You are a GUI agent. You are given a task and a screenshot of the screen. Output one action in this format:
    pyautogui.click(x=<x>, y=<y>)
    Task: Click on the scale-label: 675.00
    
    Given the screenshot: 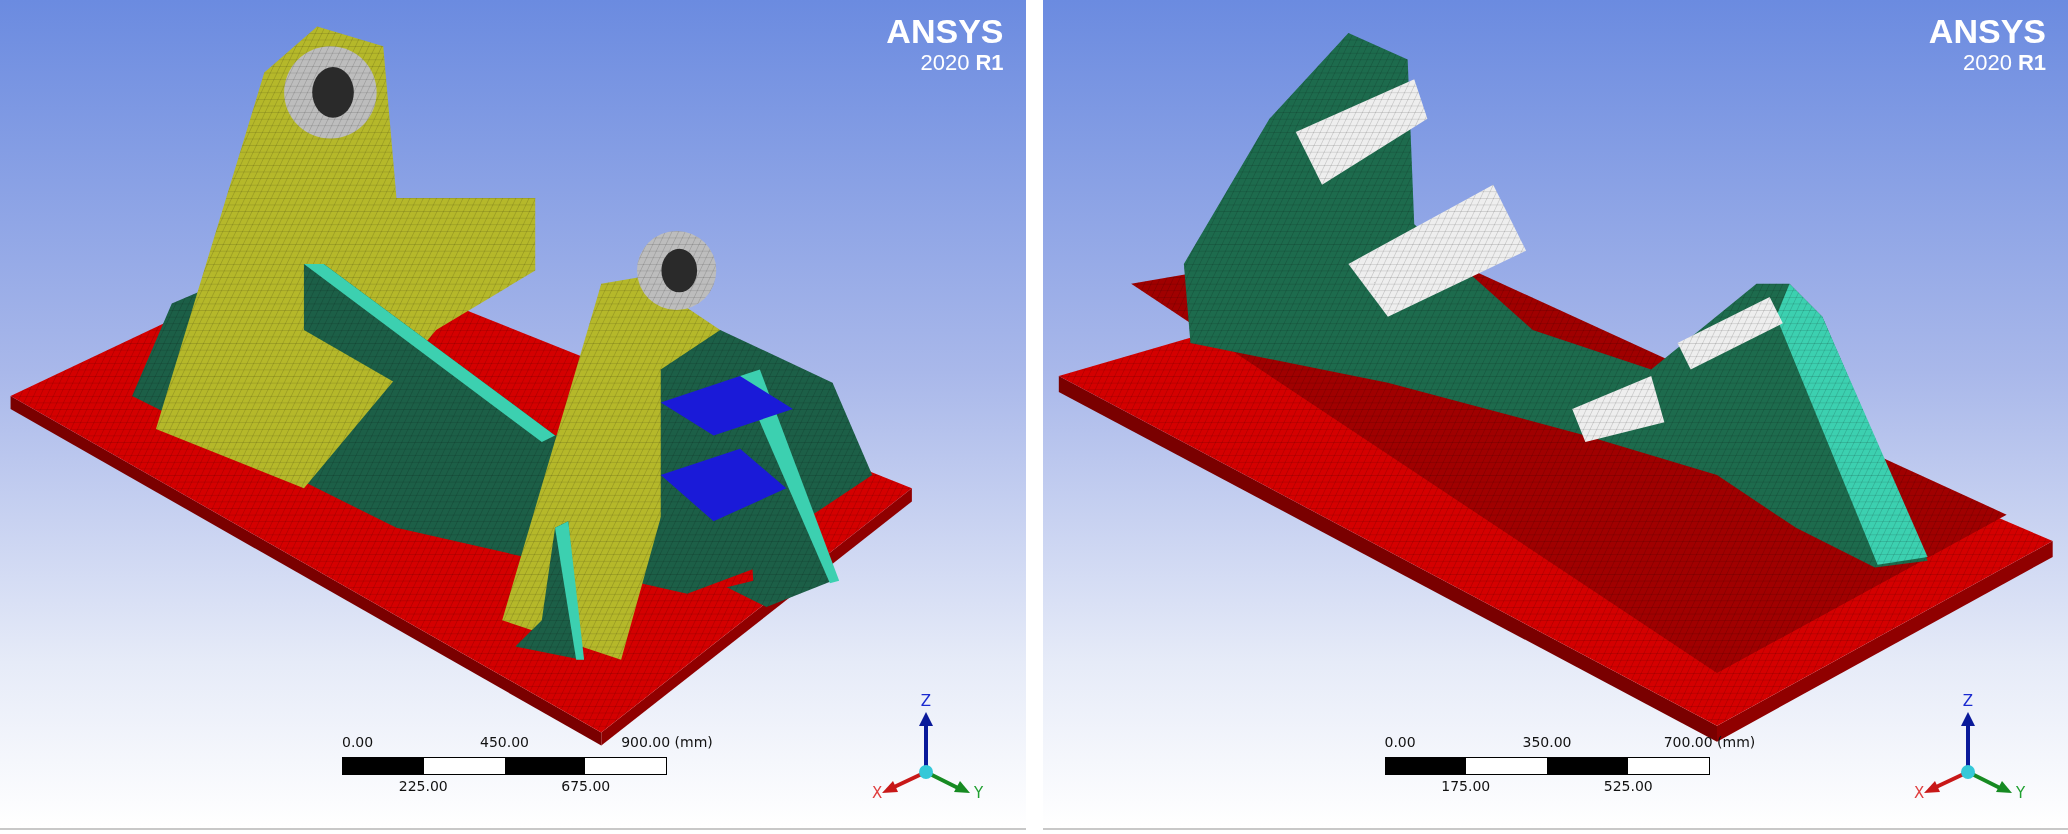 What is the action you would take?
    pyautogui.click(x=586, y=786)
    